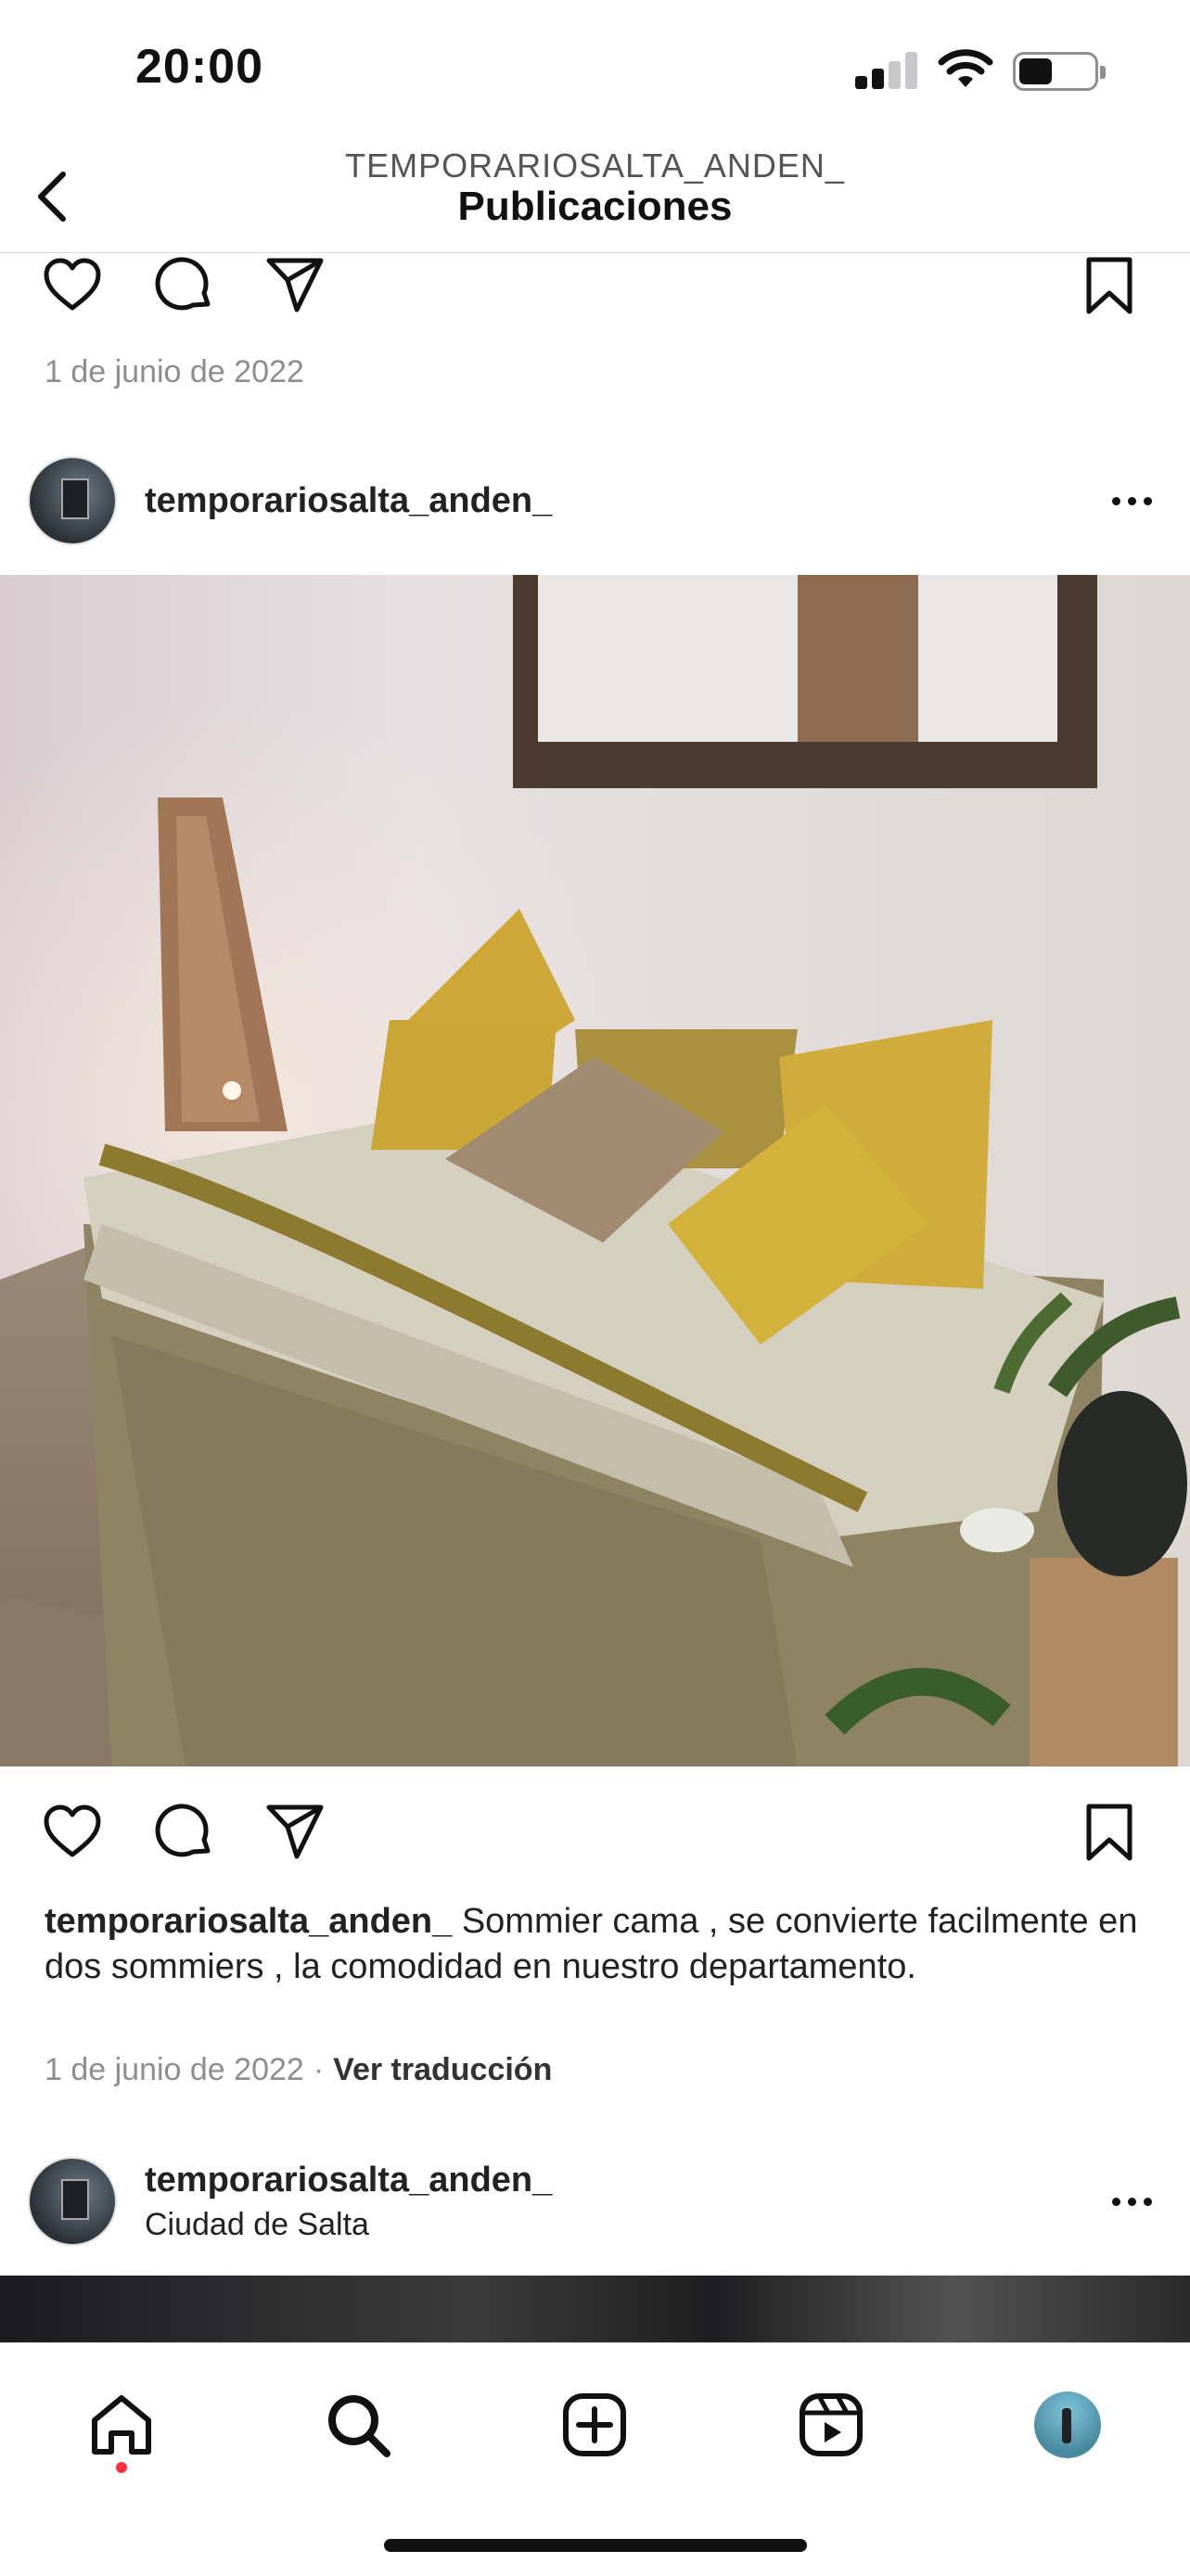 The height and width of the screenshot is (2576, 1190). I want to click on status-time: 20:00, so click(199, 67).